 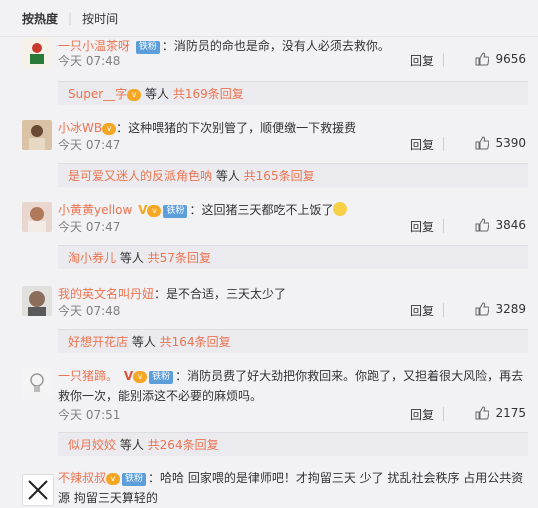 What do you see at coordinates (82, 478) in the screenshot?
I see `comment-username: 不辣叔叔` at bounding box center [82, 478].